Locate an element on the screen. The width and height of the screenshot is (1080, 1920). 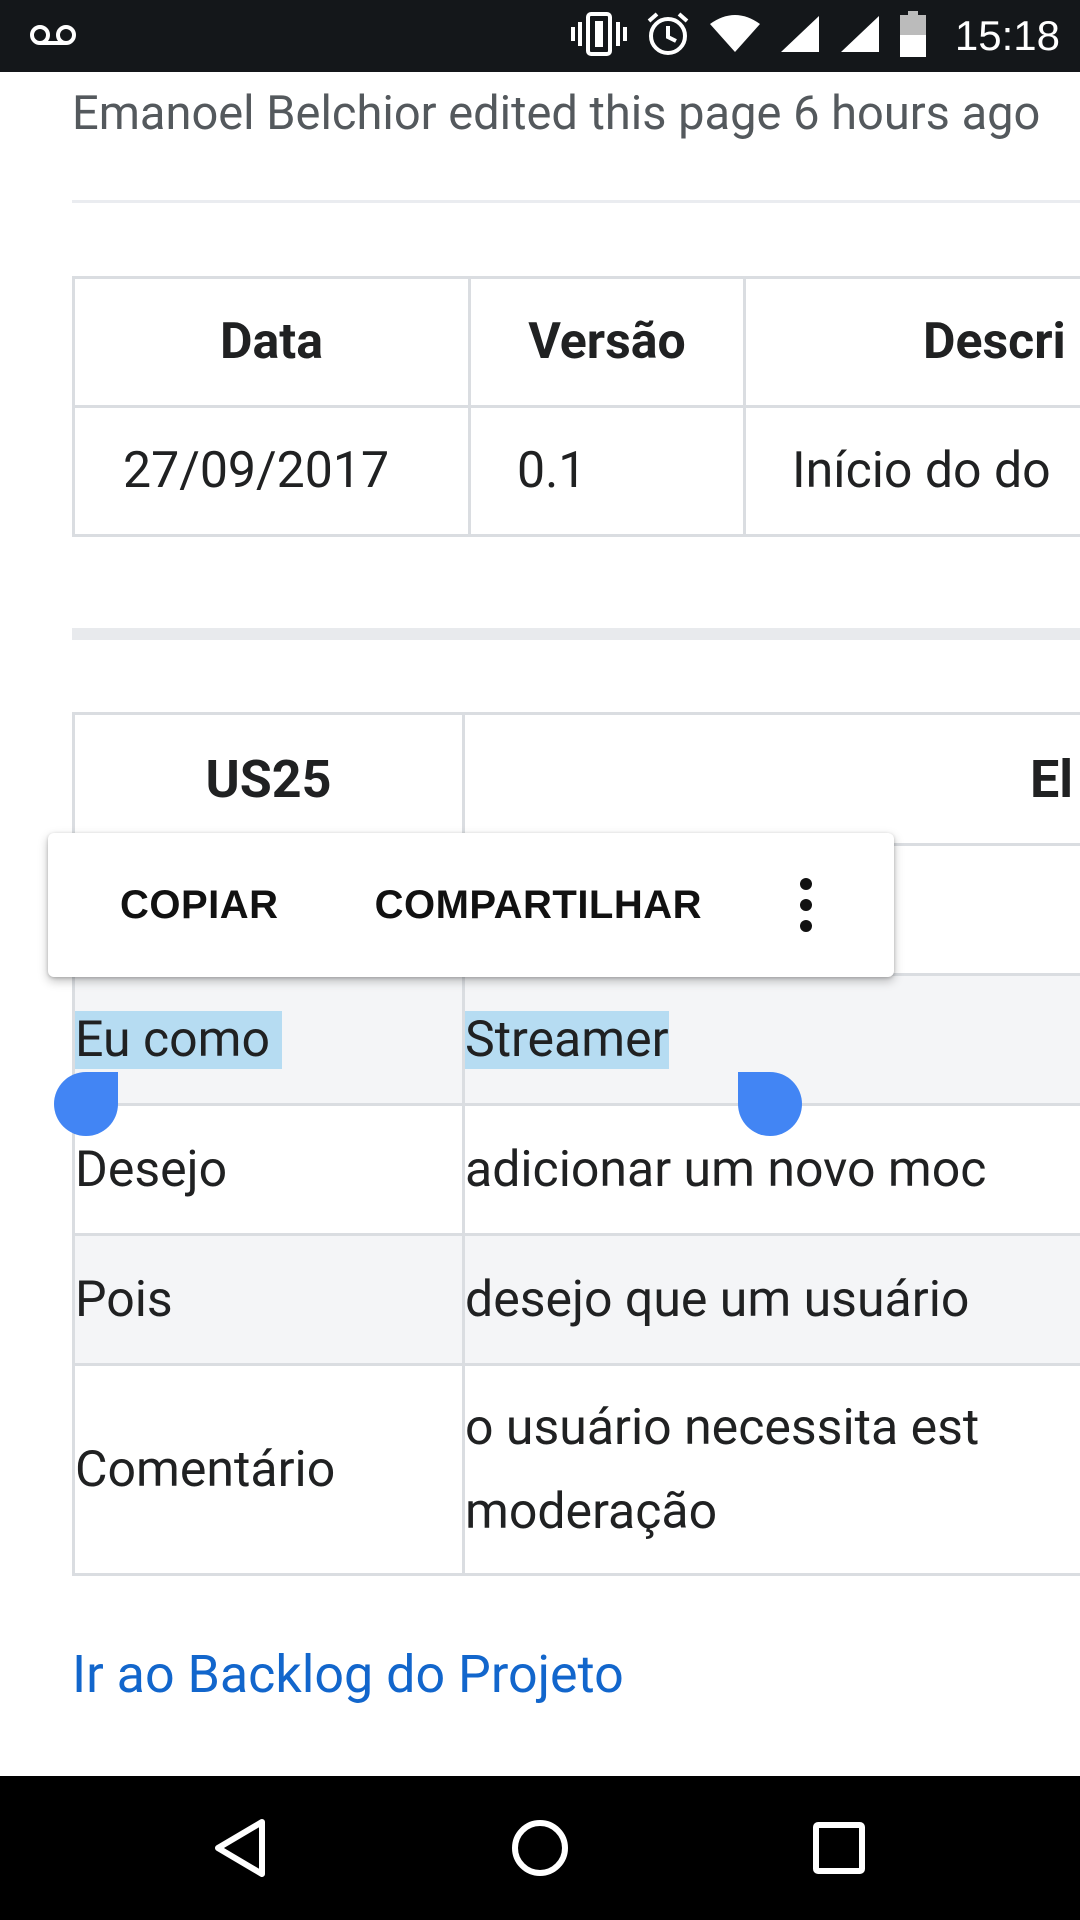
table-header-cell: Versão is located at coordinates (607, 342).